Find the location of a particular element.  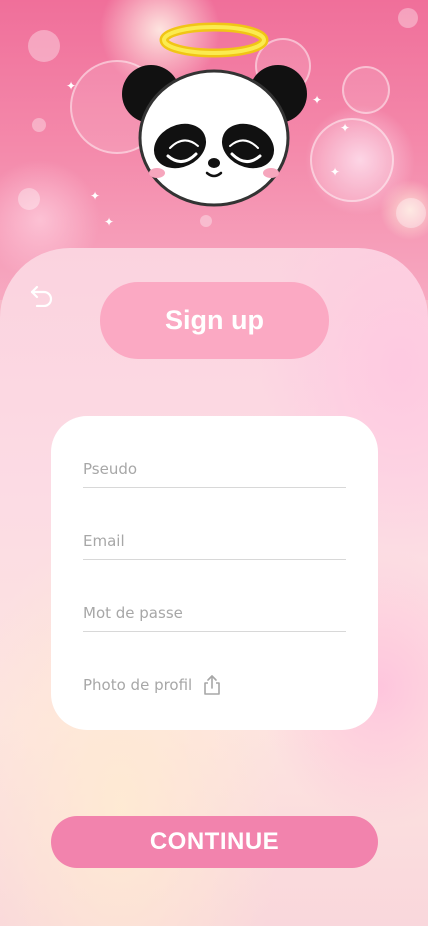

pseudo-field is located at coordinates (214, 469).